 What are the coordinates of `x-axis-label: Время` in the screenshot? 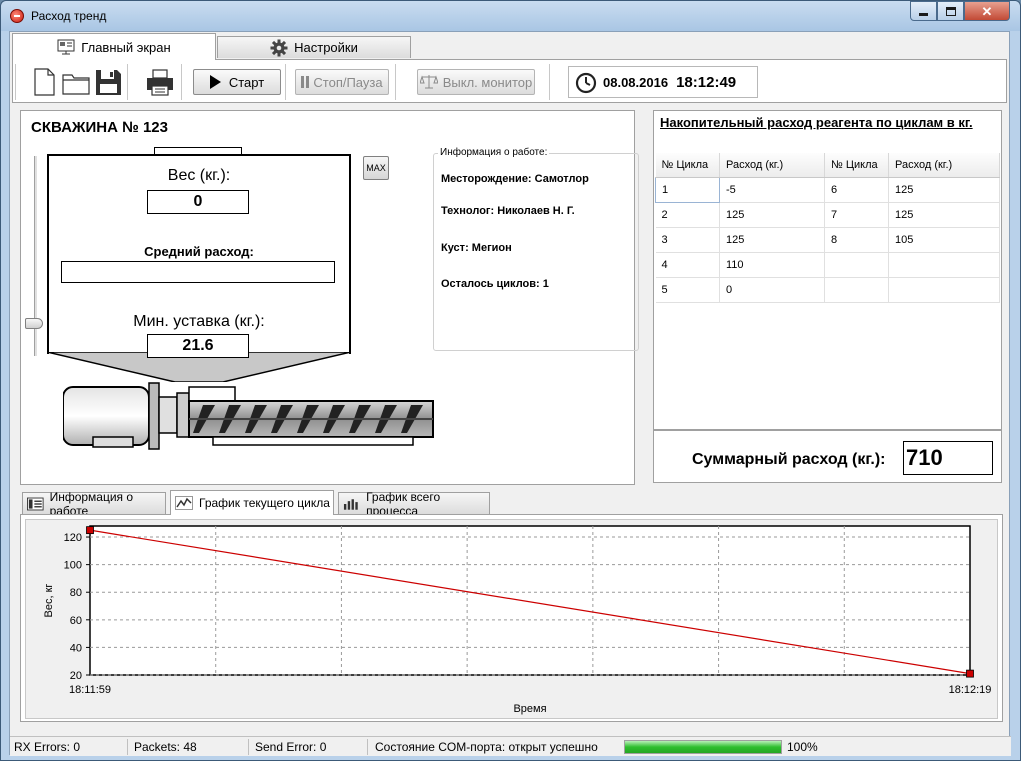 It's located at (529, 709).